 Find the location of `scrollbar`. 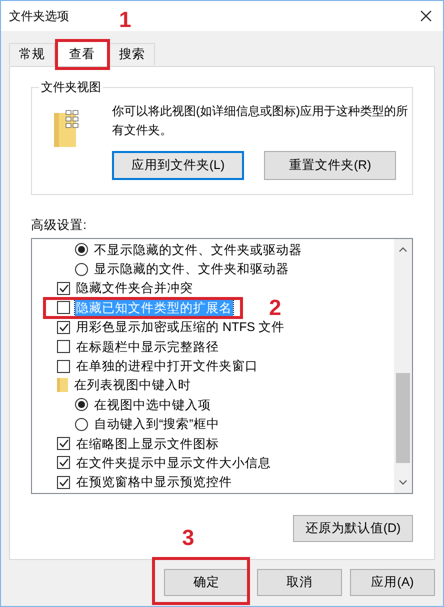

scrollbar is located at coordinates (403, 366).